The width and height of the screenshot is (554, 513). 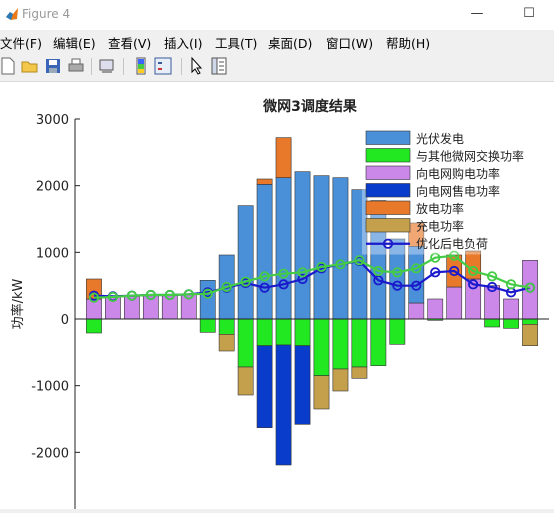 What do you see at coordinates (53, 66) in the screenshot?
I see `save-icon` at bounding box center [53, 66].